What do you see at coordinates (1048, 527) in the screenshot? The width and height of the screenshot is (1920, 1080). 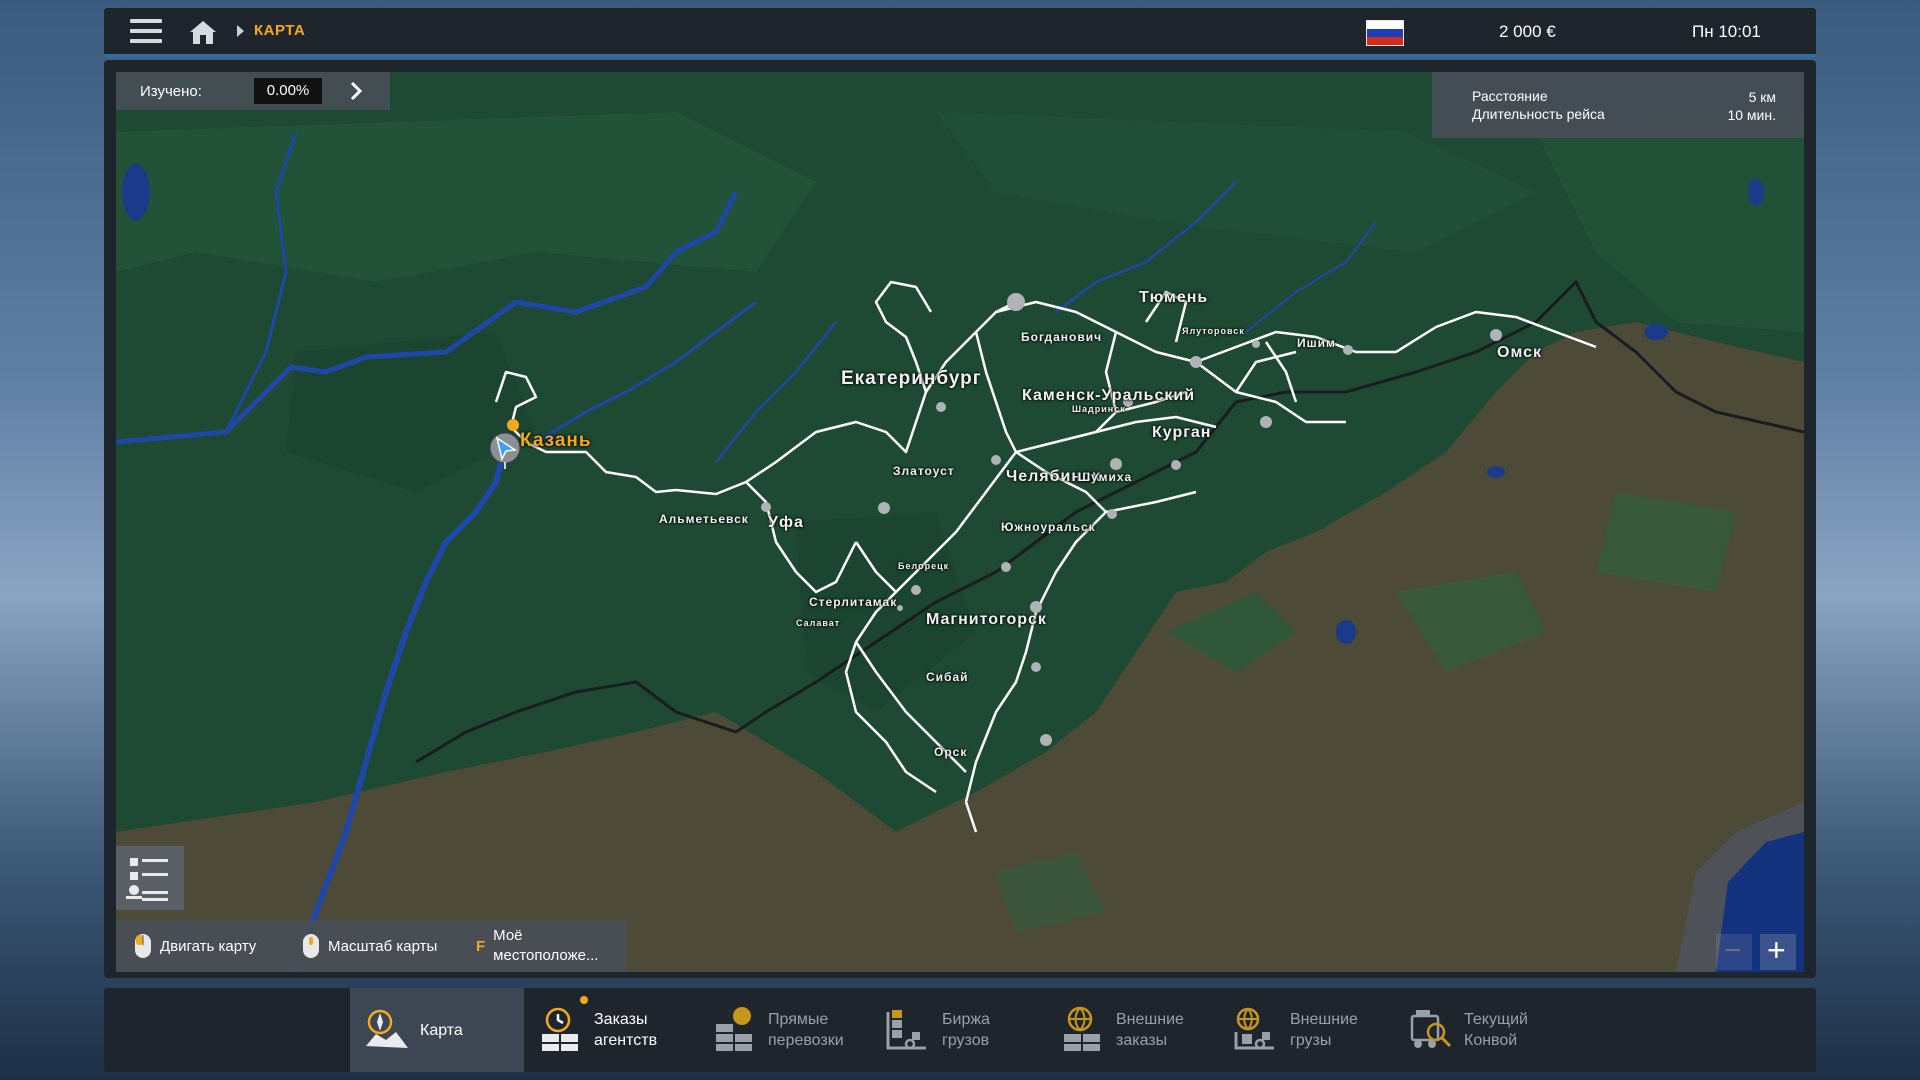 I see `city-label-yuzhnouralsk: Южноуральск` at bounding box center [1048, 527].